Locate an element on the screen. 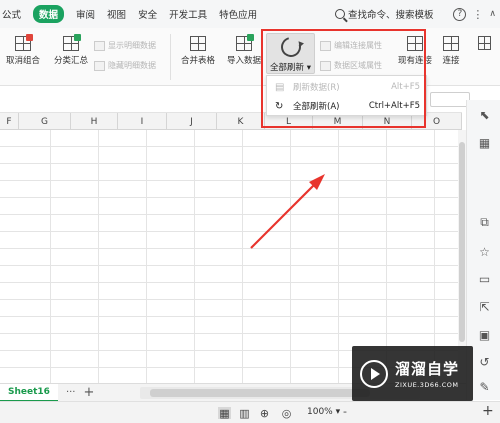 The height and width of the screenshot is (423, 500). refresh-data-item: ▤ 刷新数据(R) Alt+F5 is located at coordinates (346, 87).